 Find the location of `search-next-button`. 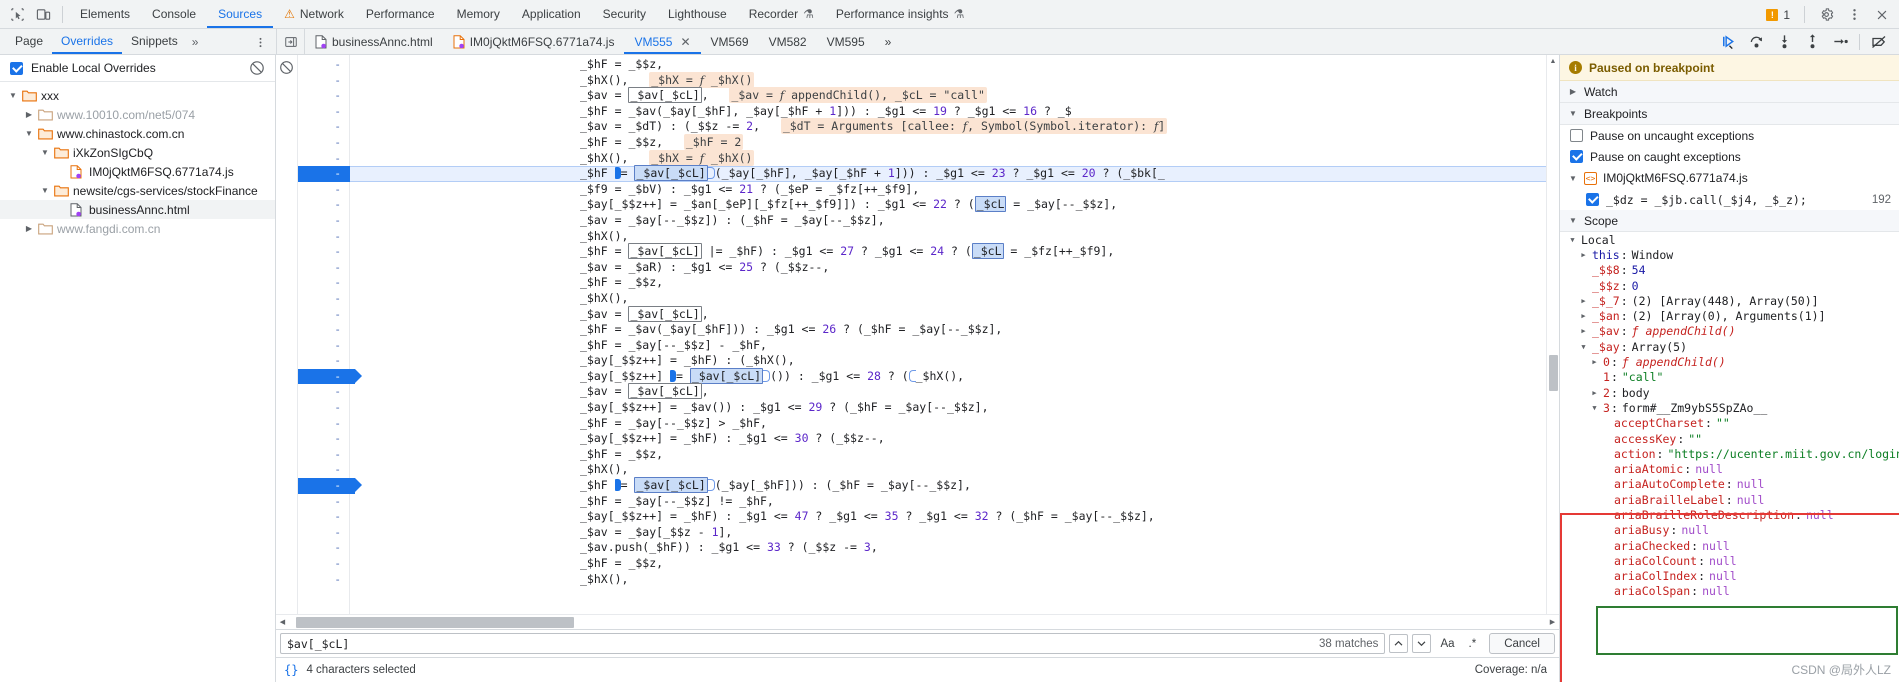

search-next-button is located at coordinates (1422, 643).